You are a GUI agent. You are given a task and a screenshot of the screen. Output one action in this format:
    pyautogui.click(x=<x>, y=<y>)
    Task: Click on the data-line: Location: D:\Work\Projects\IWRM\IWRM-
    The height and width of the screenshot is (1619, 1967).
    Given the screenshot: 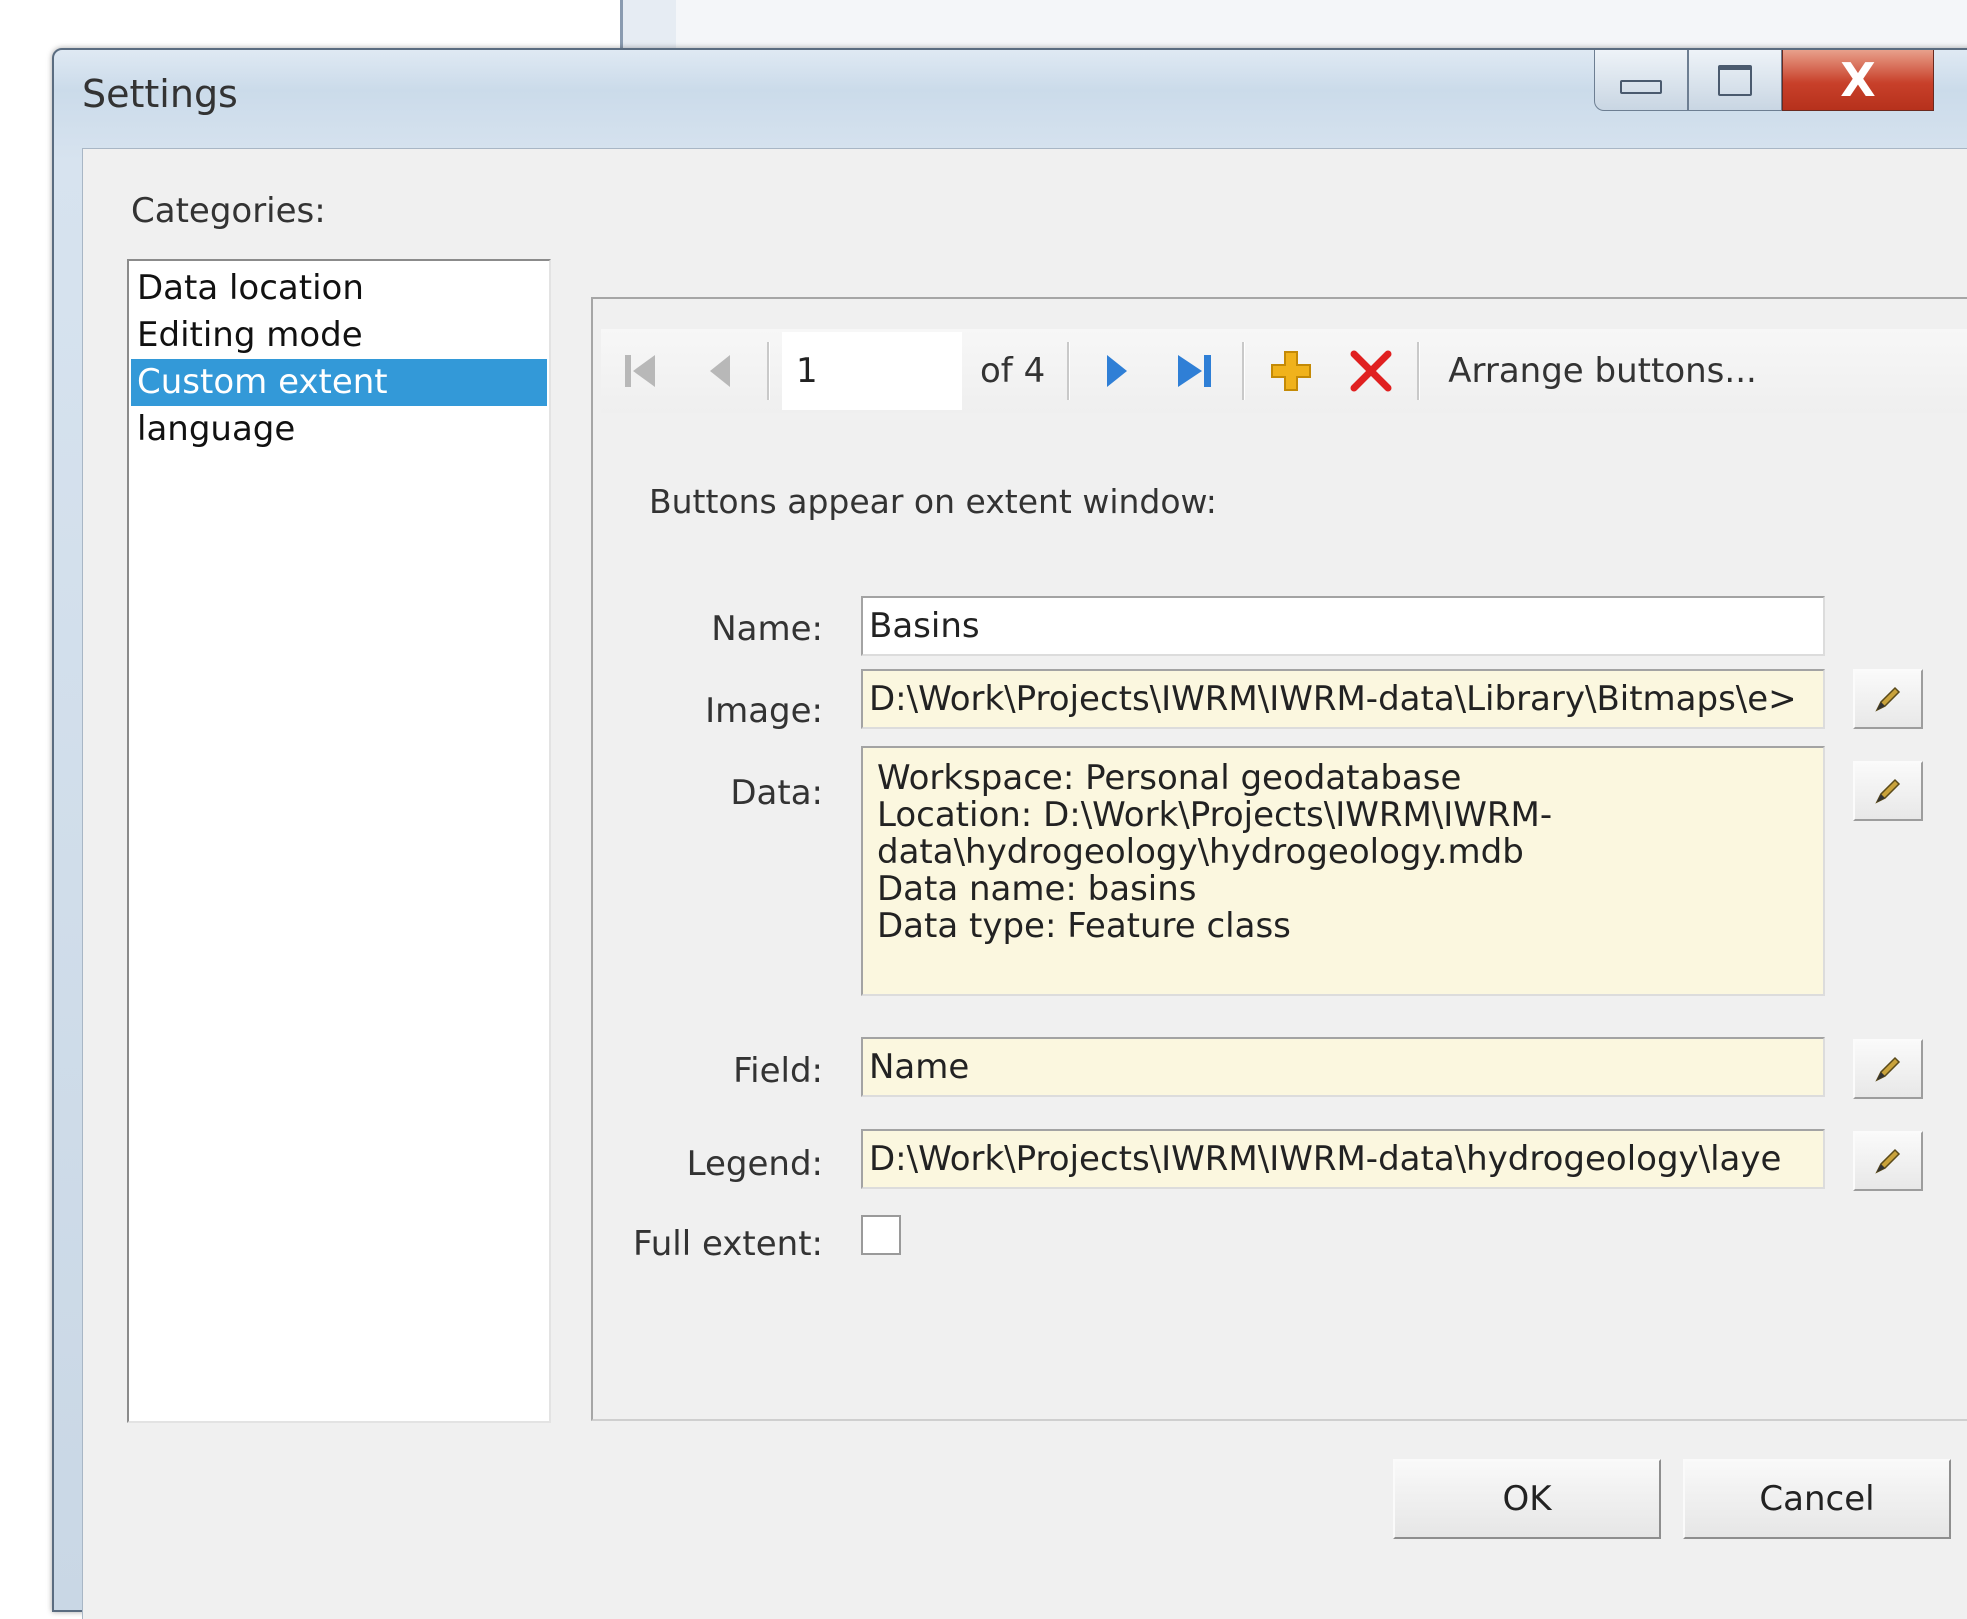 What is the action you would take?
    pyautogui.click(x=1215, y=815)
    